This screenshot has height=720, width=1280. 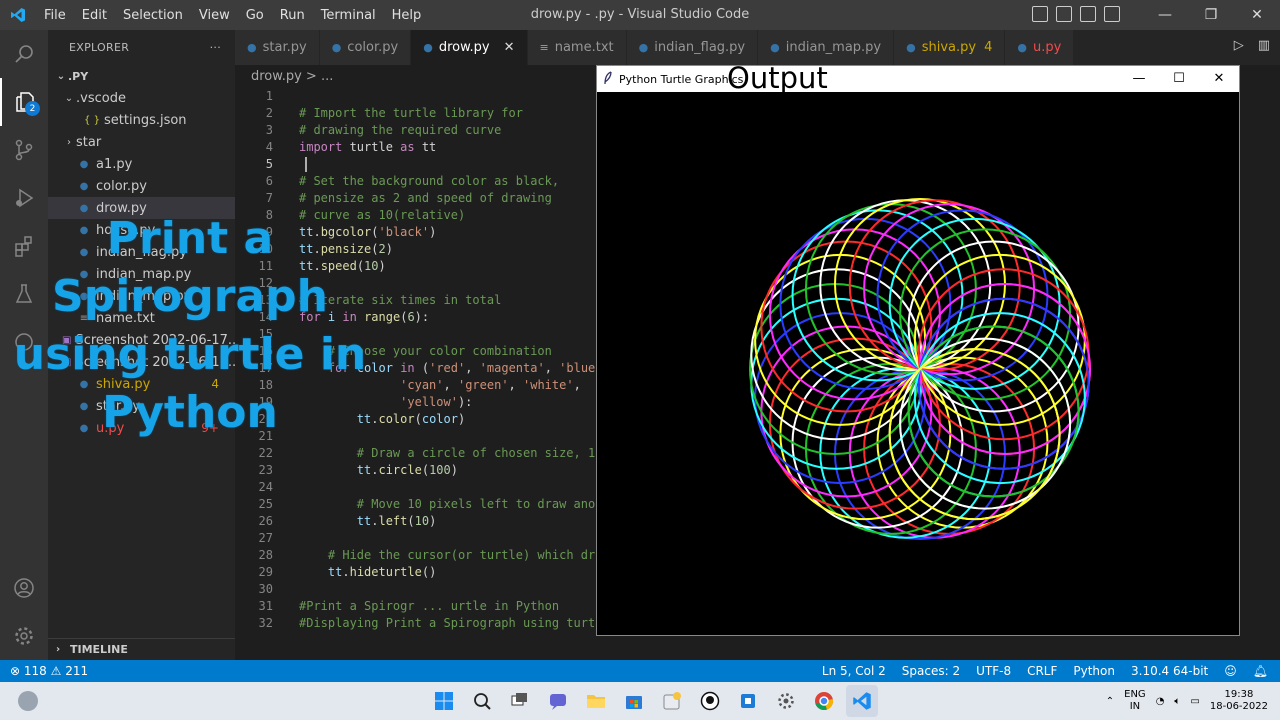 What do you see at coordinates (416, 282) in the screenshot?
I see `code-line: 12` at bounding box center [416, 282].